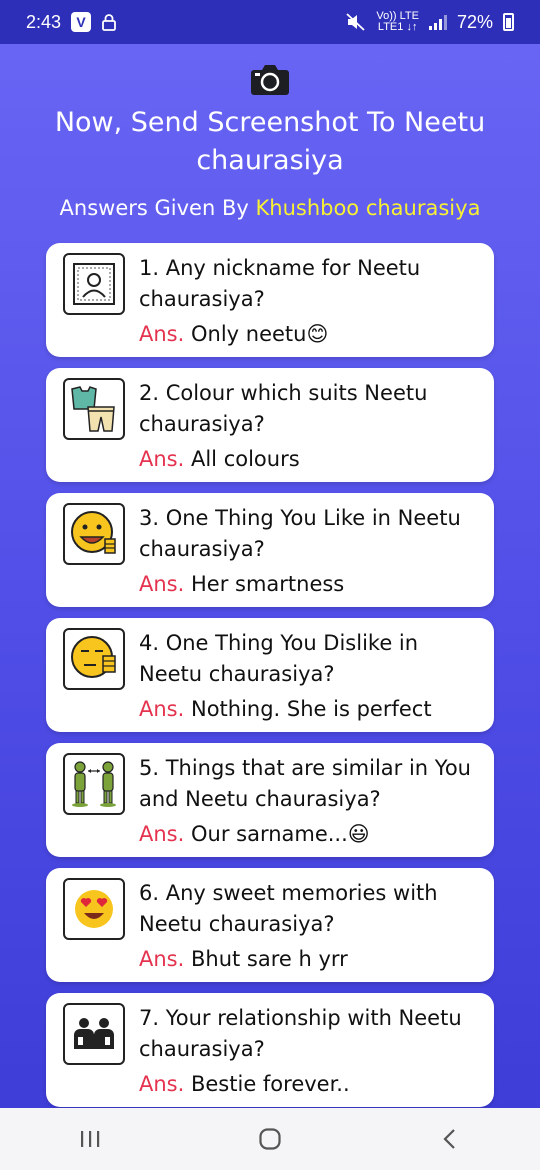 The width and height of the screenshot is (540, 1170). What do you see at coordinates (355, 22) in the screenshot?
I see `mute-icon` at bounding box center [355, 22].